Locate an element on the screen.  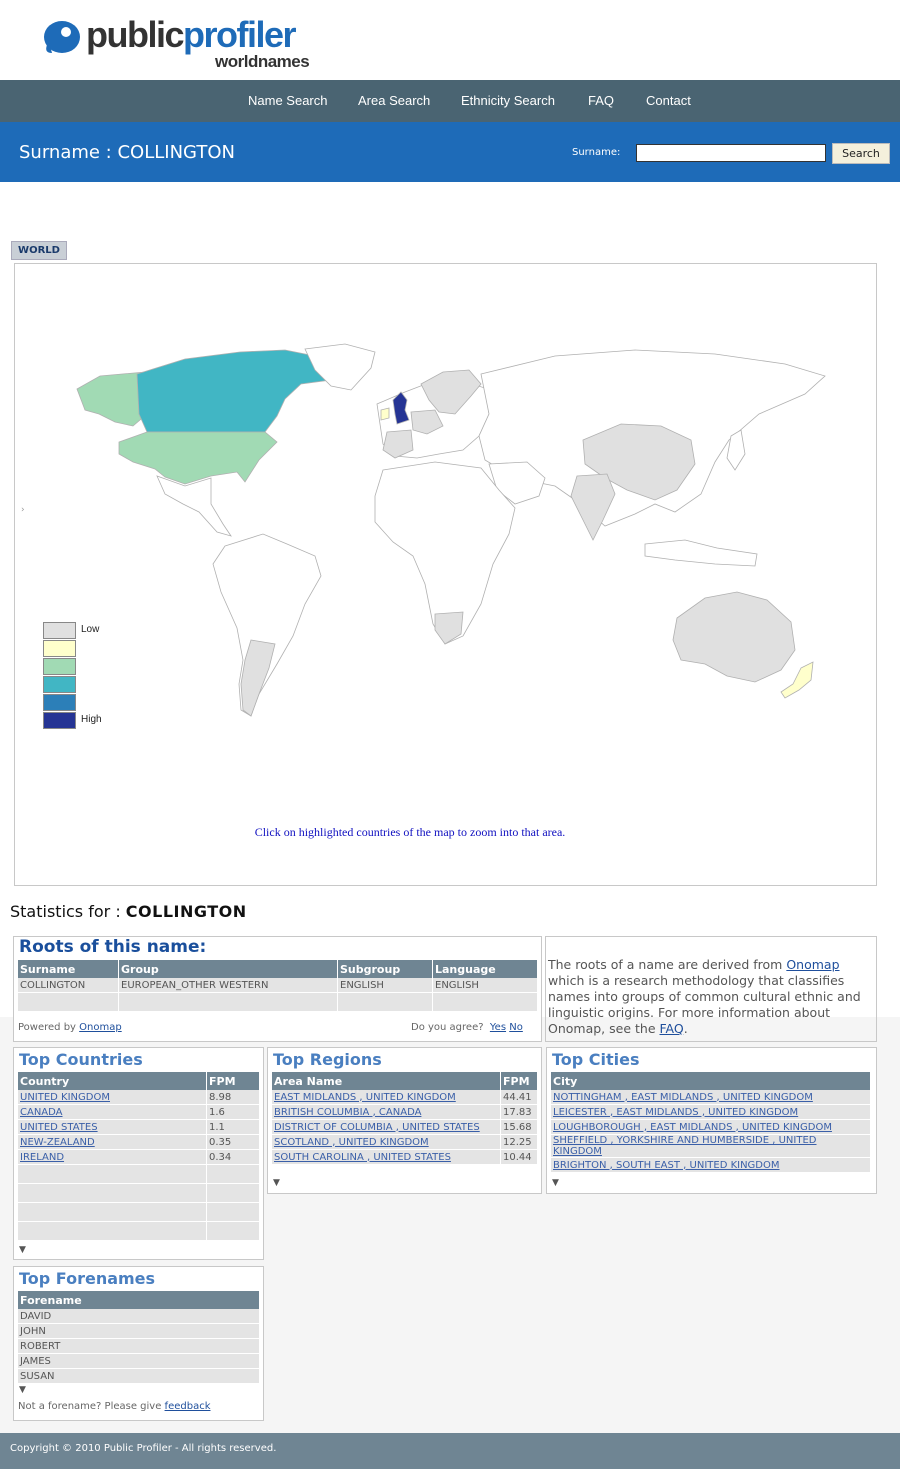
top-countries-title: Top Countries is located at coordinates (81, 1059).